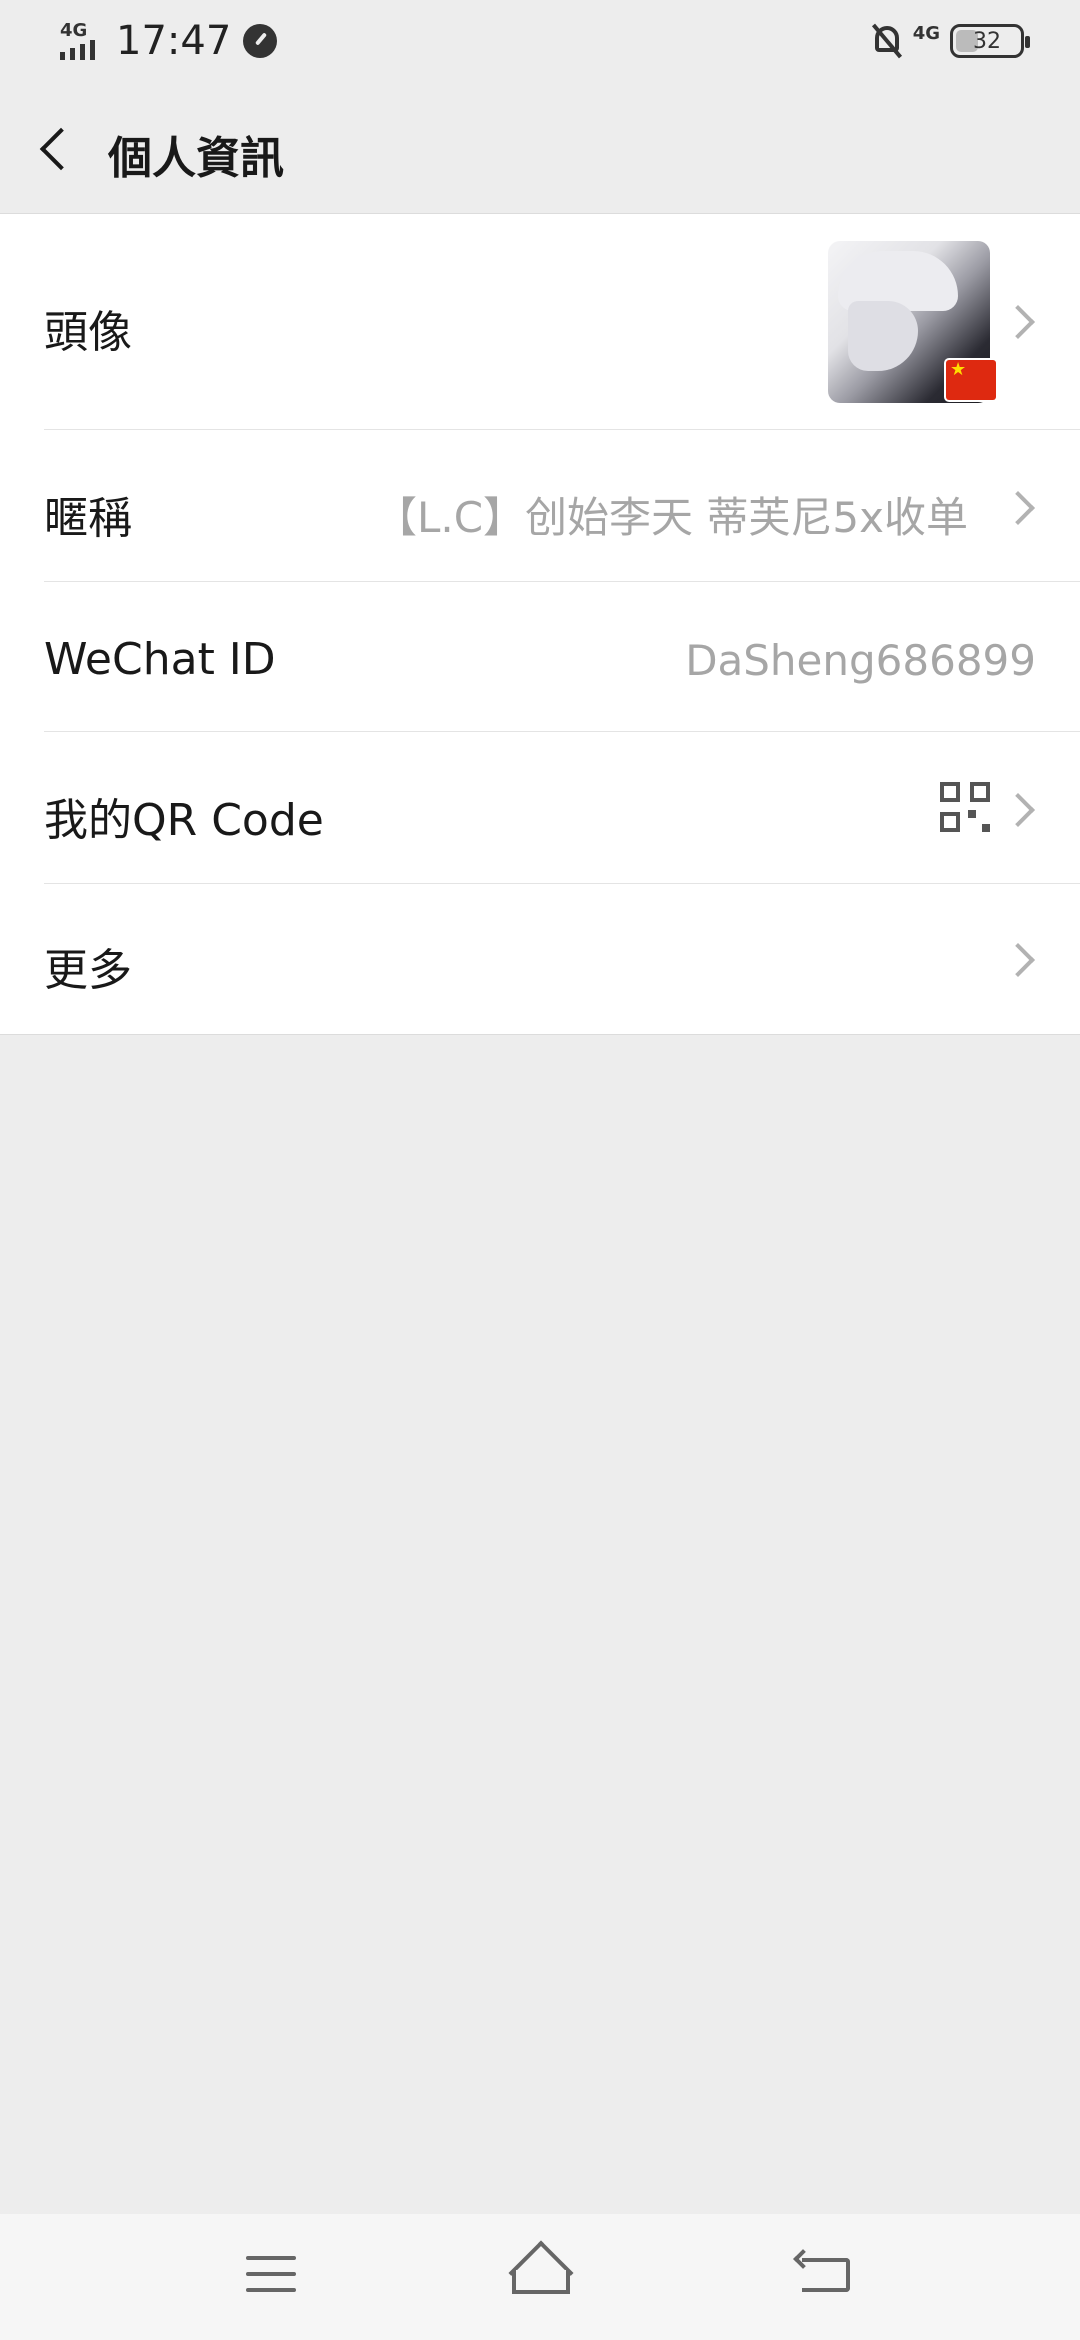 This screenshot has height=2340, width=1080. I want to click on signal-icon: 4G, so click(82, 41).